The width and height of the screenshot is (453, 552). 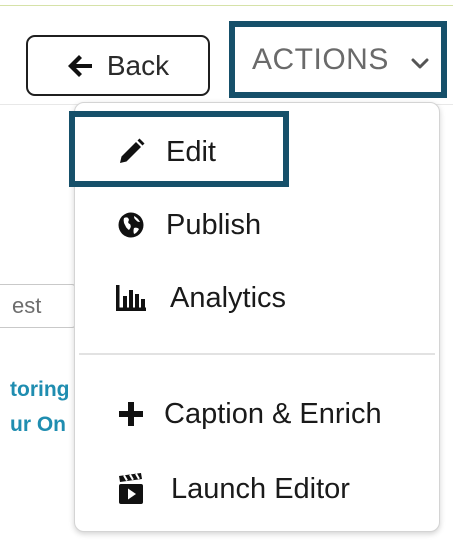 I want to click on pencil-icon, so click(x=131, y=152).